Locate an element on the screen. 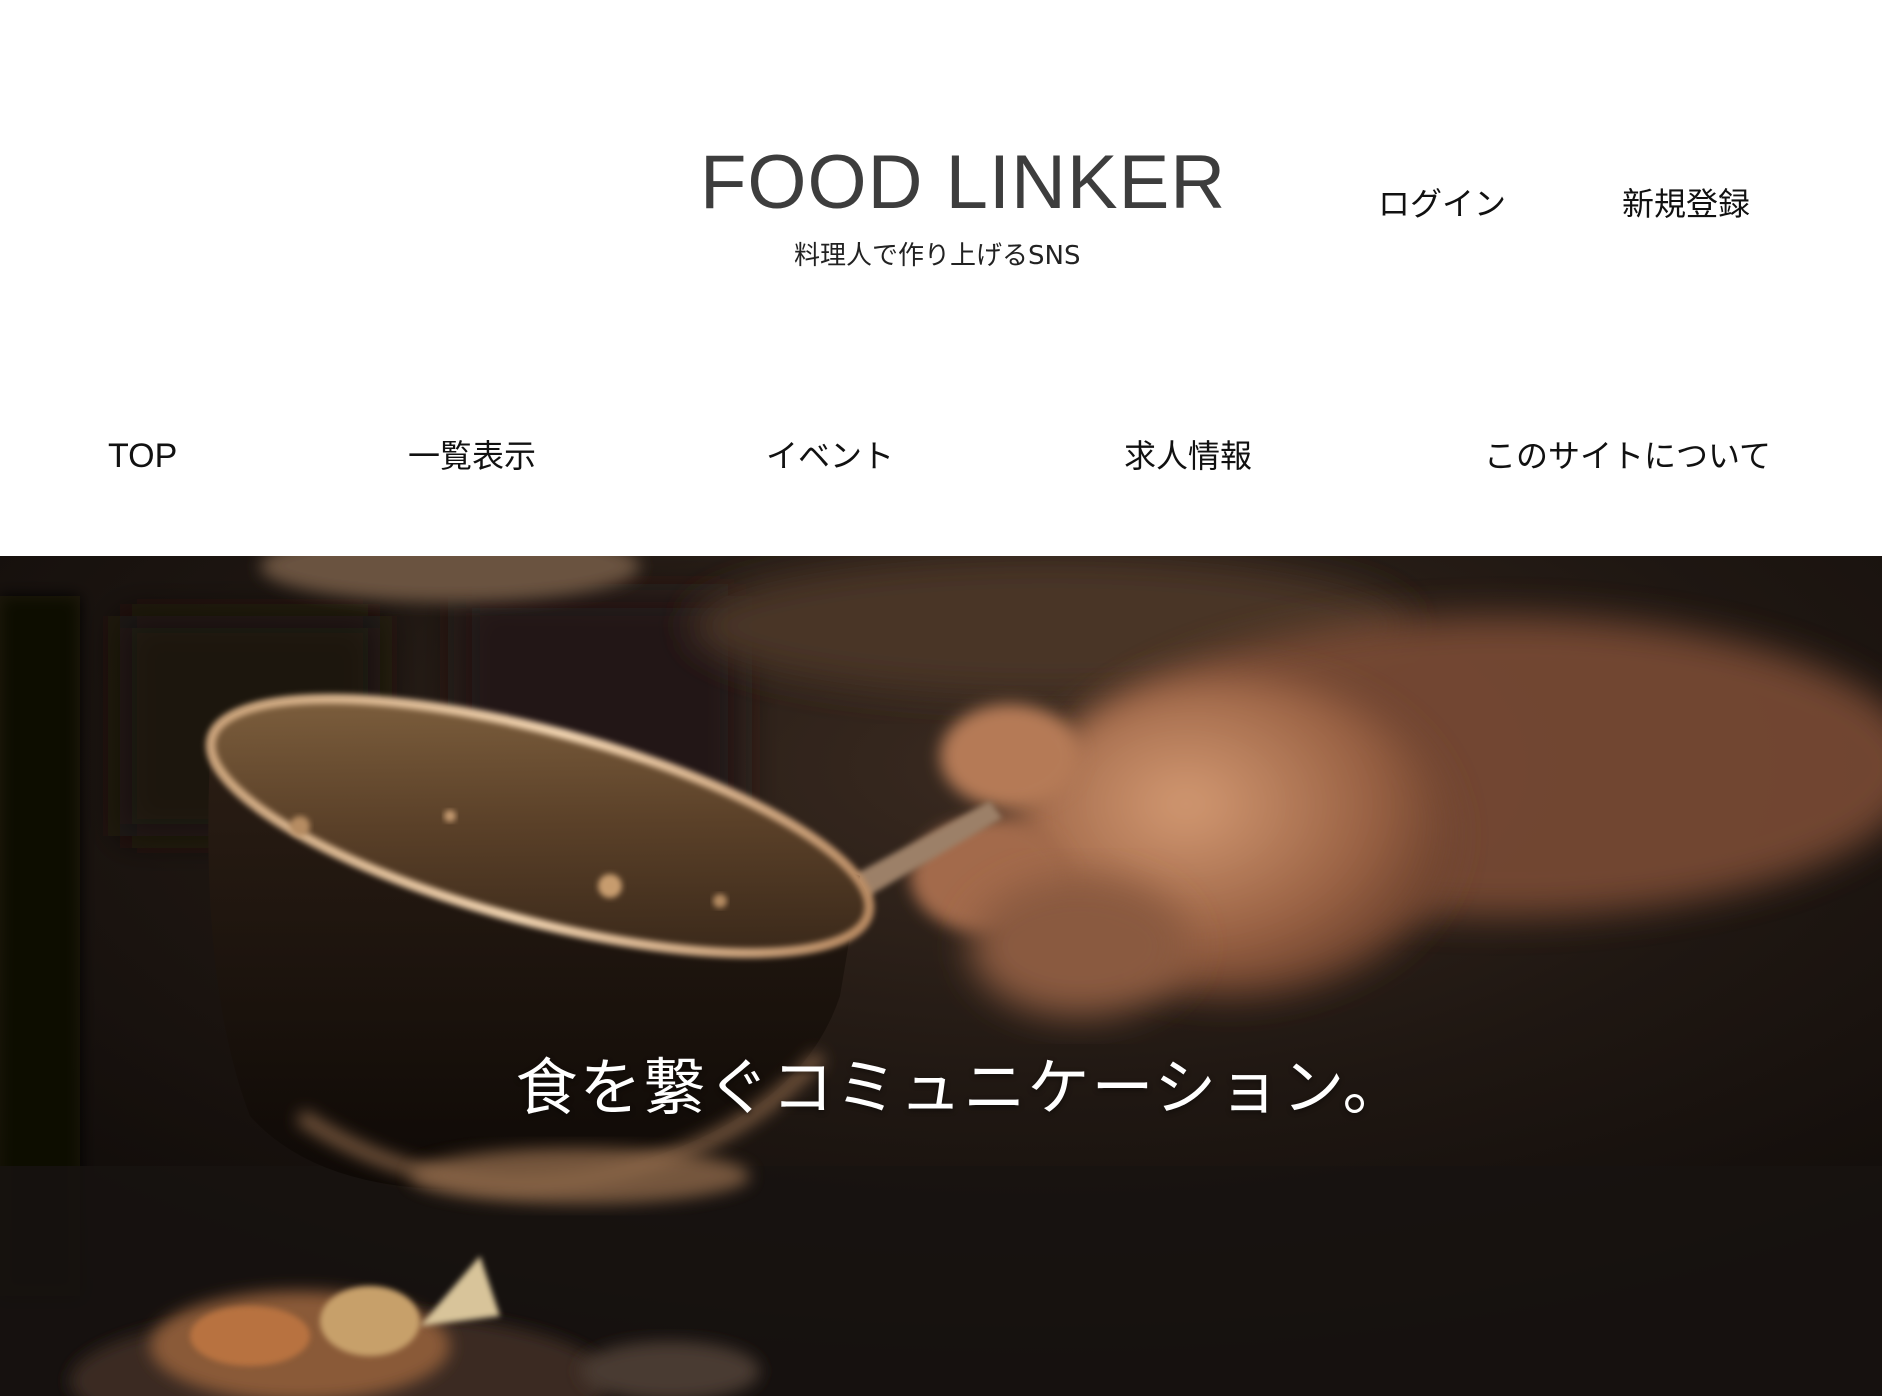 The height and width of the screenshot is (1396, 1882). nav-item-top: TOP is located at coordinates (142, 456).